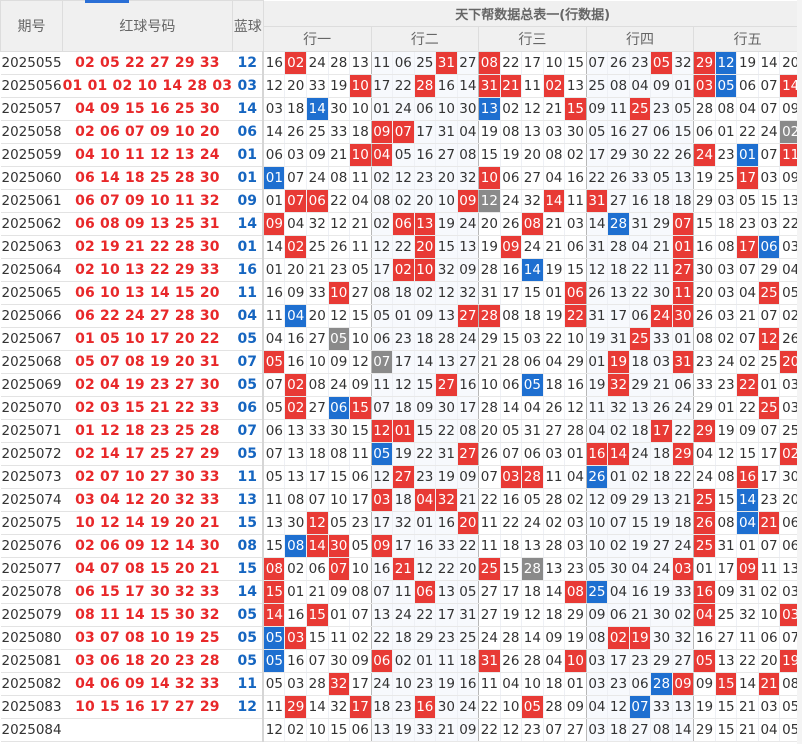  What do you see at coordinates (147, 454) in the screenshot?
I see `red-balls-cell: 02 14 17 25 27 29` at bounding box center [147, 454].